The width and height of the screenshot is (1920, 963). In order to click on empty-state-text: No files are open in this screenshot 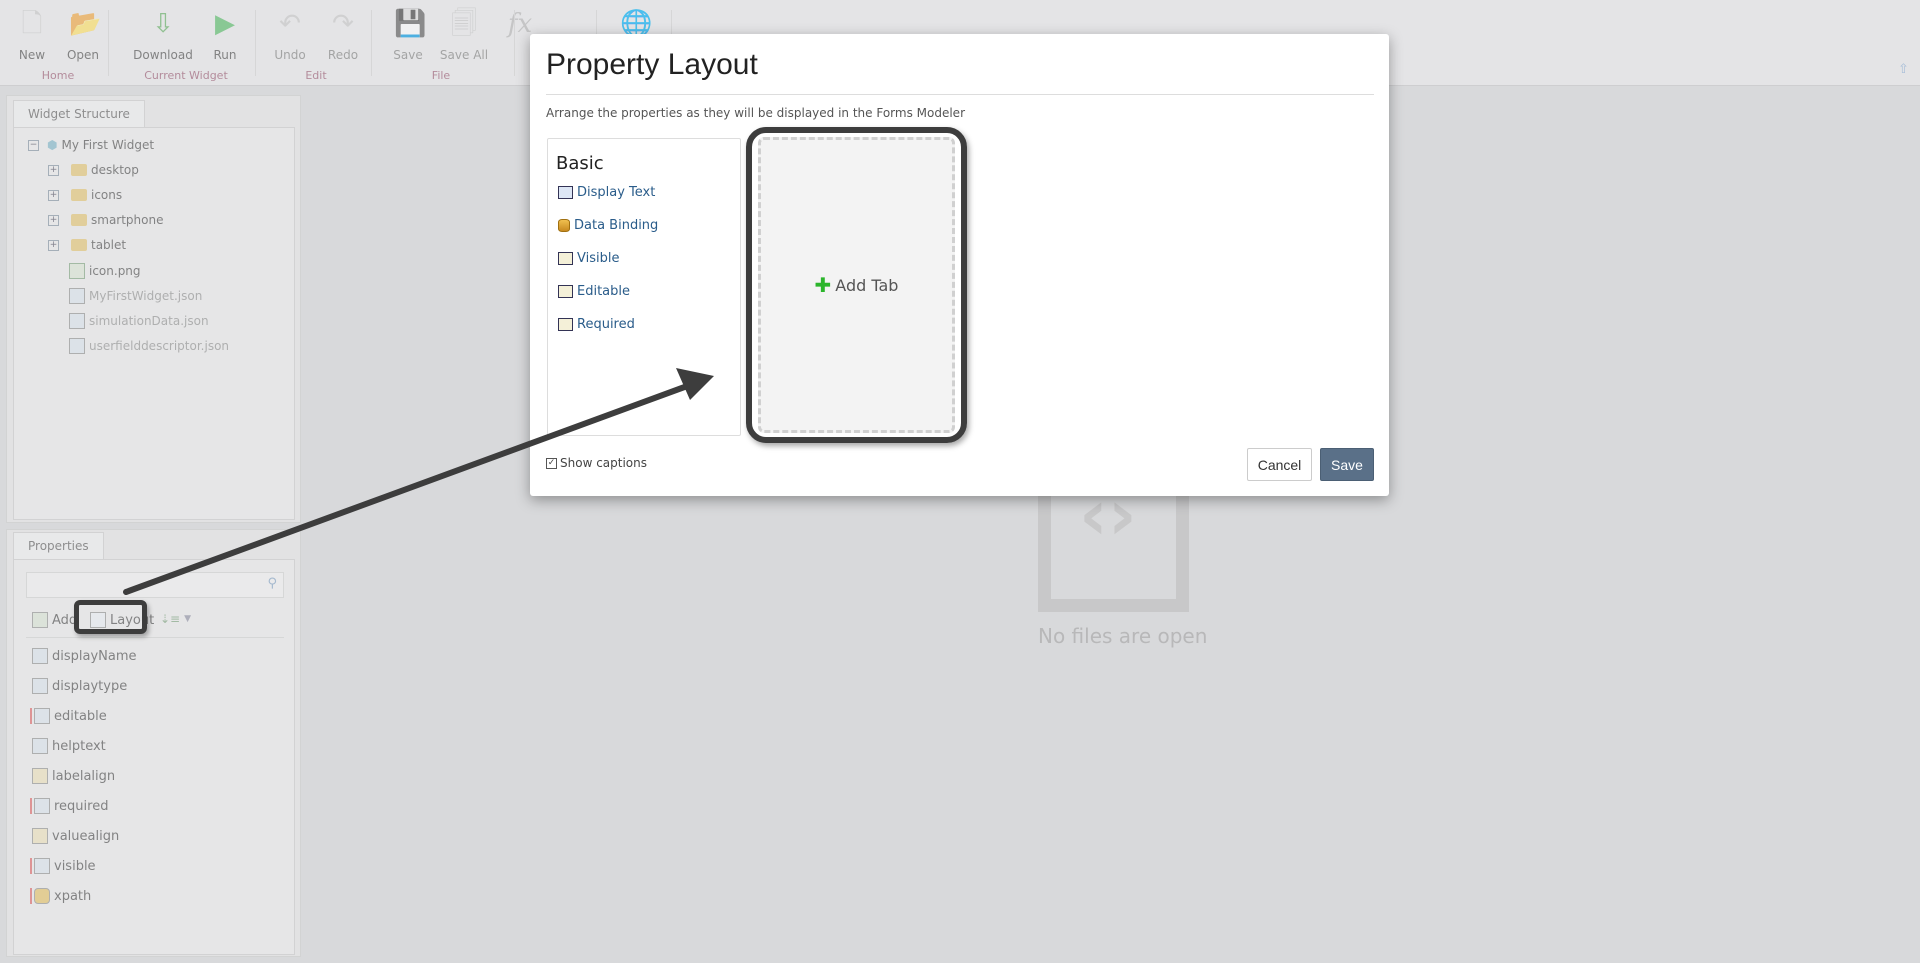, I will do `click(1123, 636)`.